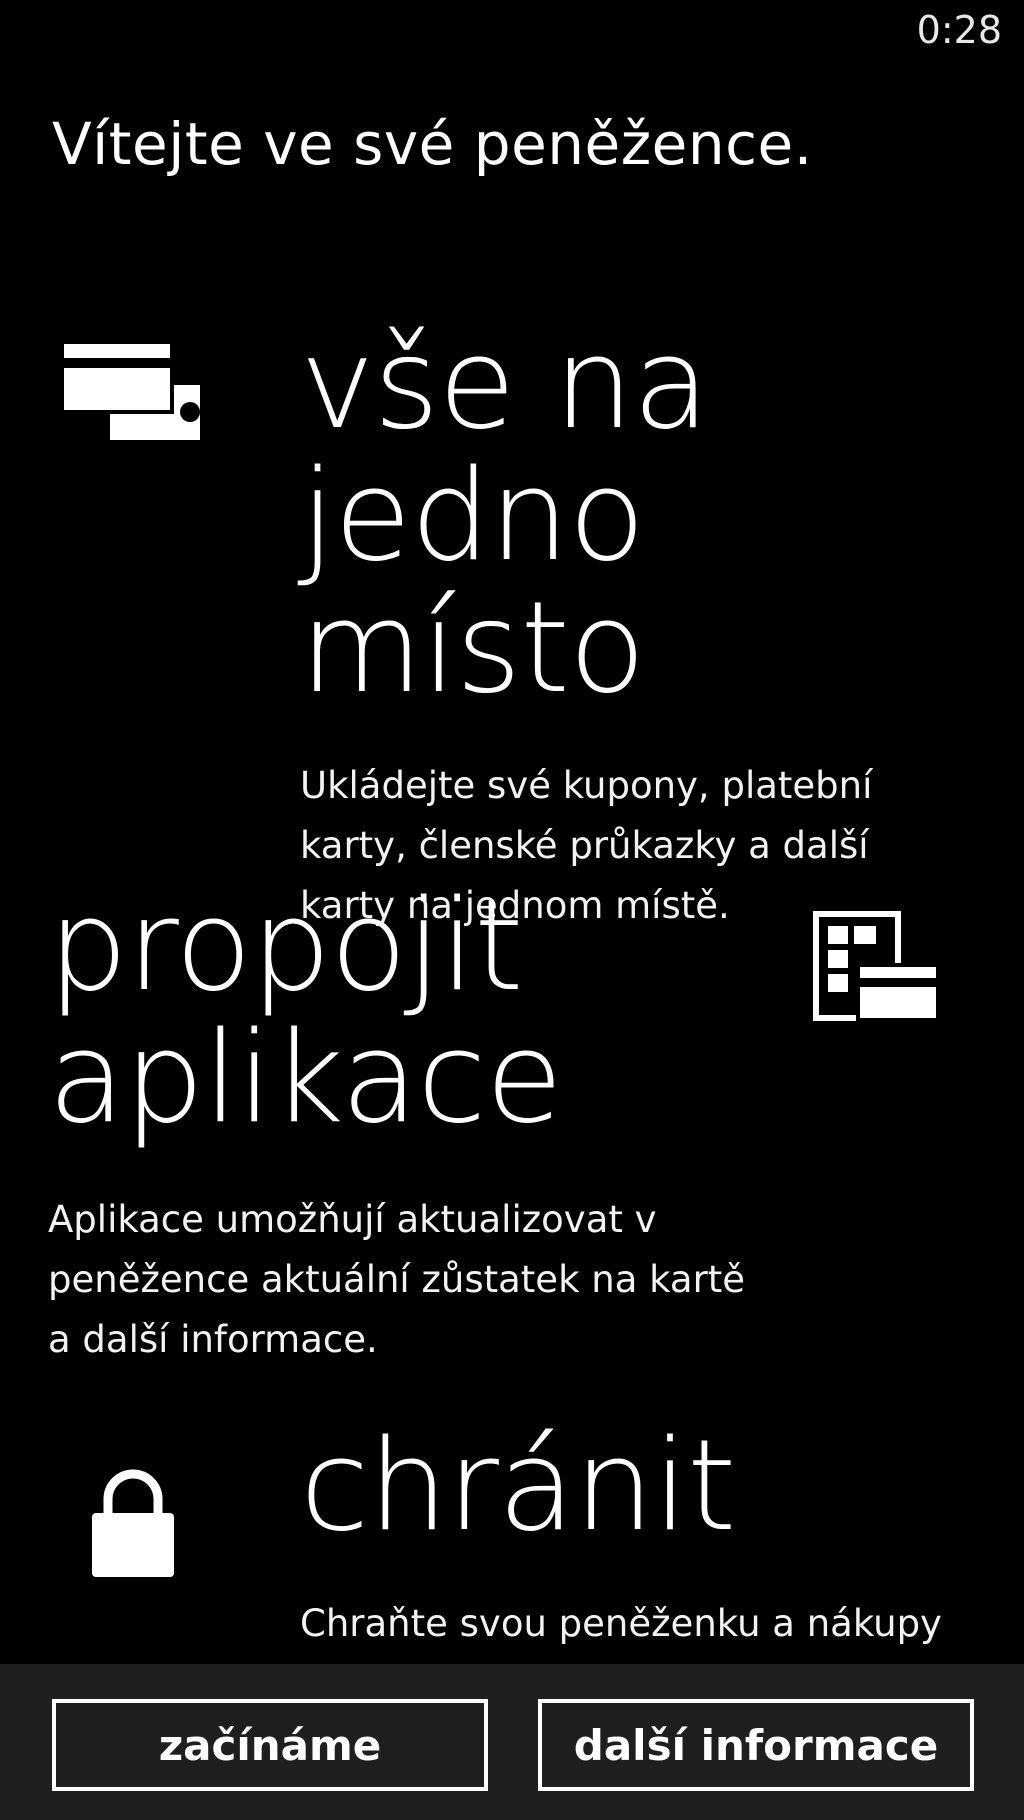 The image size is (1024, 1820). Describe the element at coordinates (512, 1742) in the screenshot. I see `bottom-bar: začínáme další informace` at that location.